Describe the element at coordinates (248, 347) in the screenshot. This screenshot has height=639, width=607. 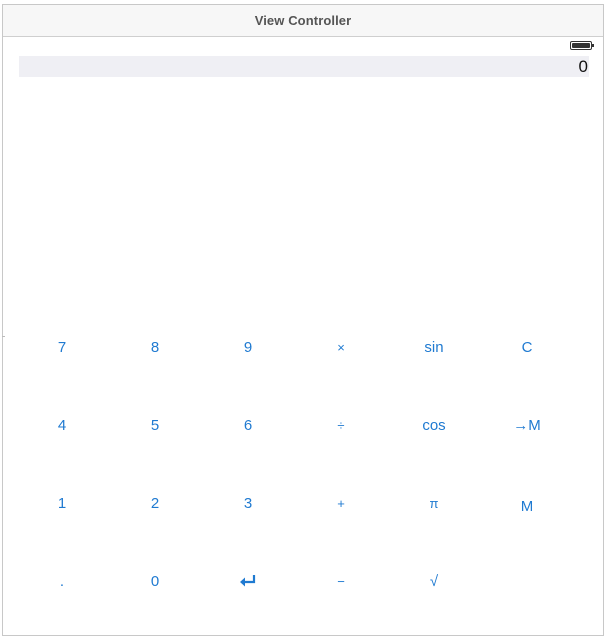
I see `key-9: 9` at that location.